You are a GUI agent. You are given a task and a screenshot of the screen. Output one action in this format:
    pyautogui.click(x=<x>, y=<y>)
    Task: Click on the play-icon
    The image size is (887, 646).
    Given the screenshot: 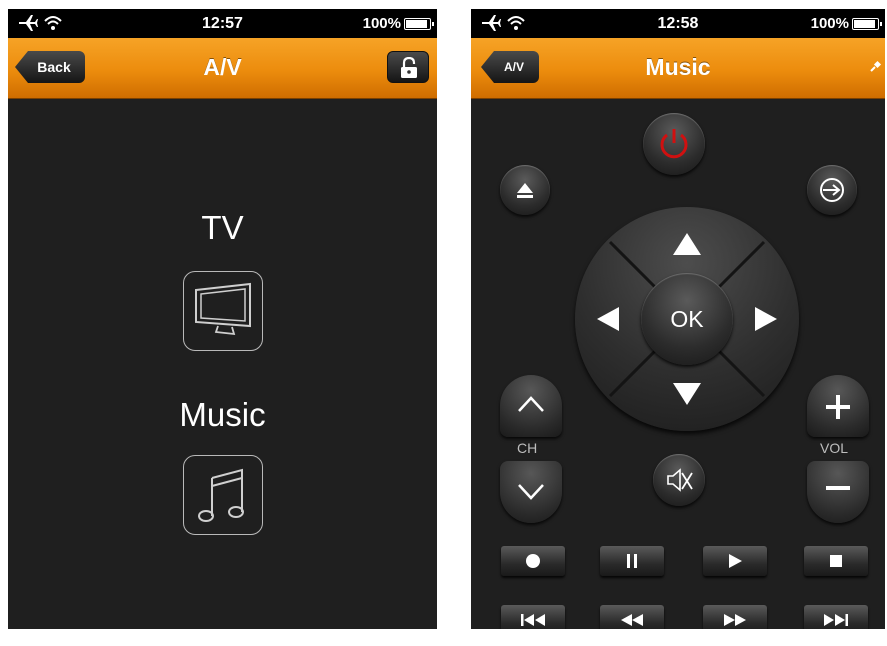 What is the action you would take?
    pyautogui.click(x=735, y=561)
    